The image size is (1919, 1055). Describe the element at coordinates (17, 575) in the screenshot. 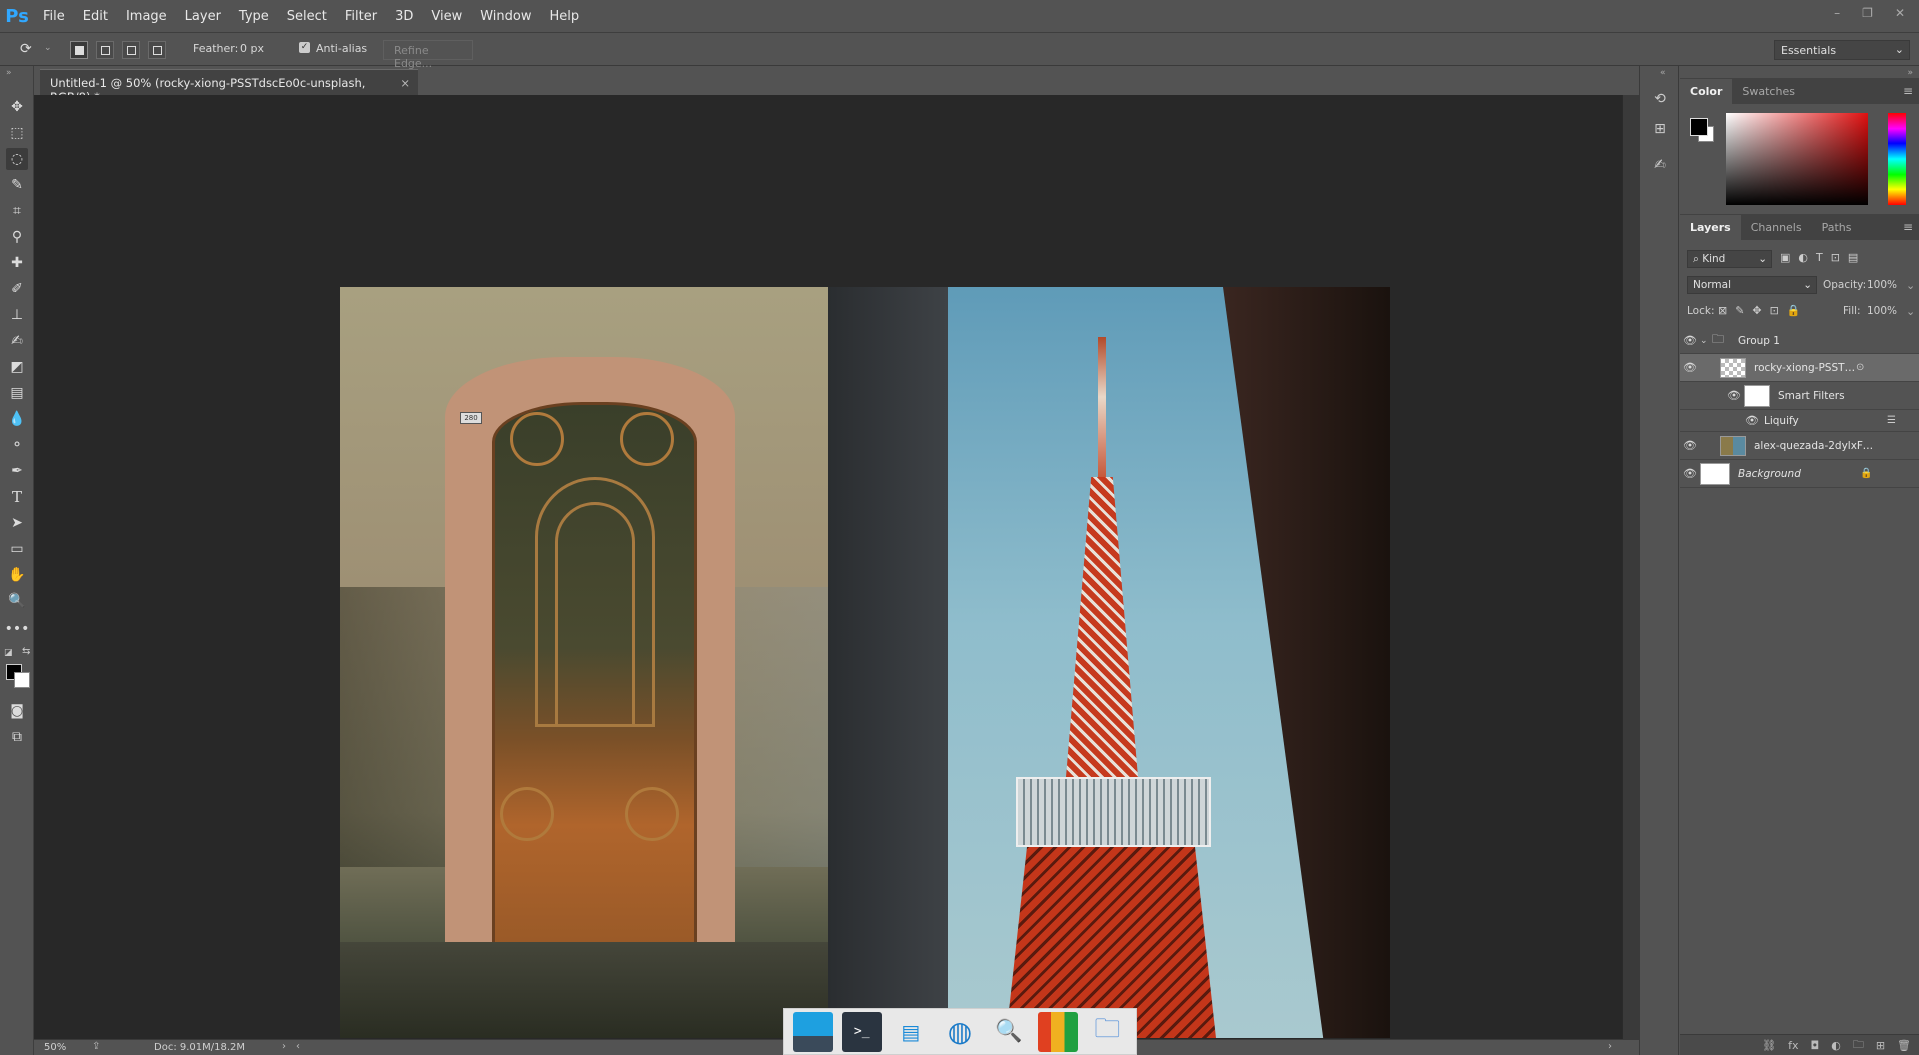

I see `hand-tool-icon: ✋` at that location.